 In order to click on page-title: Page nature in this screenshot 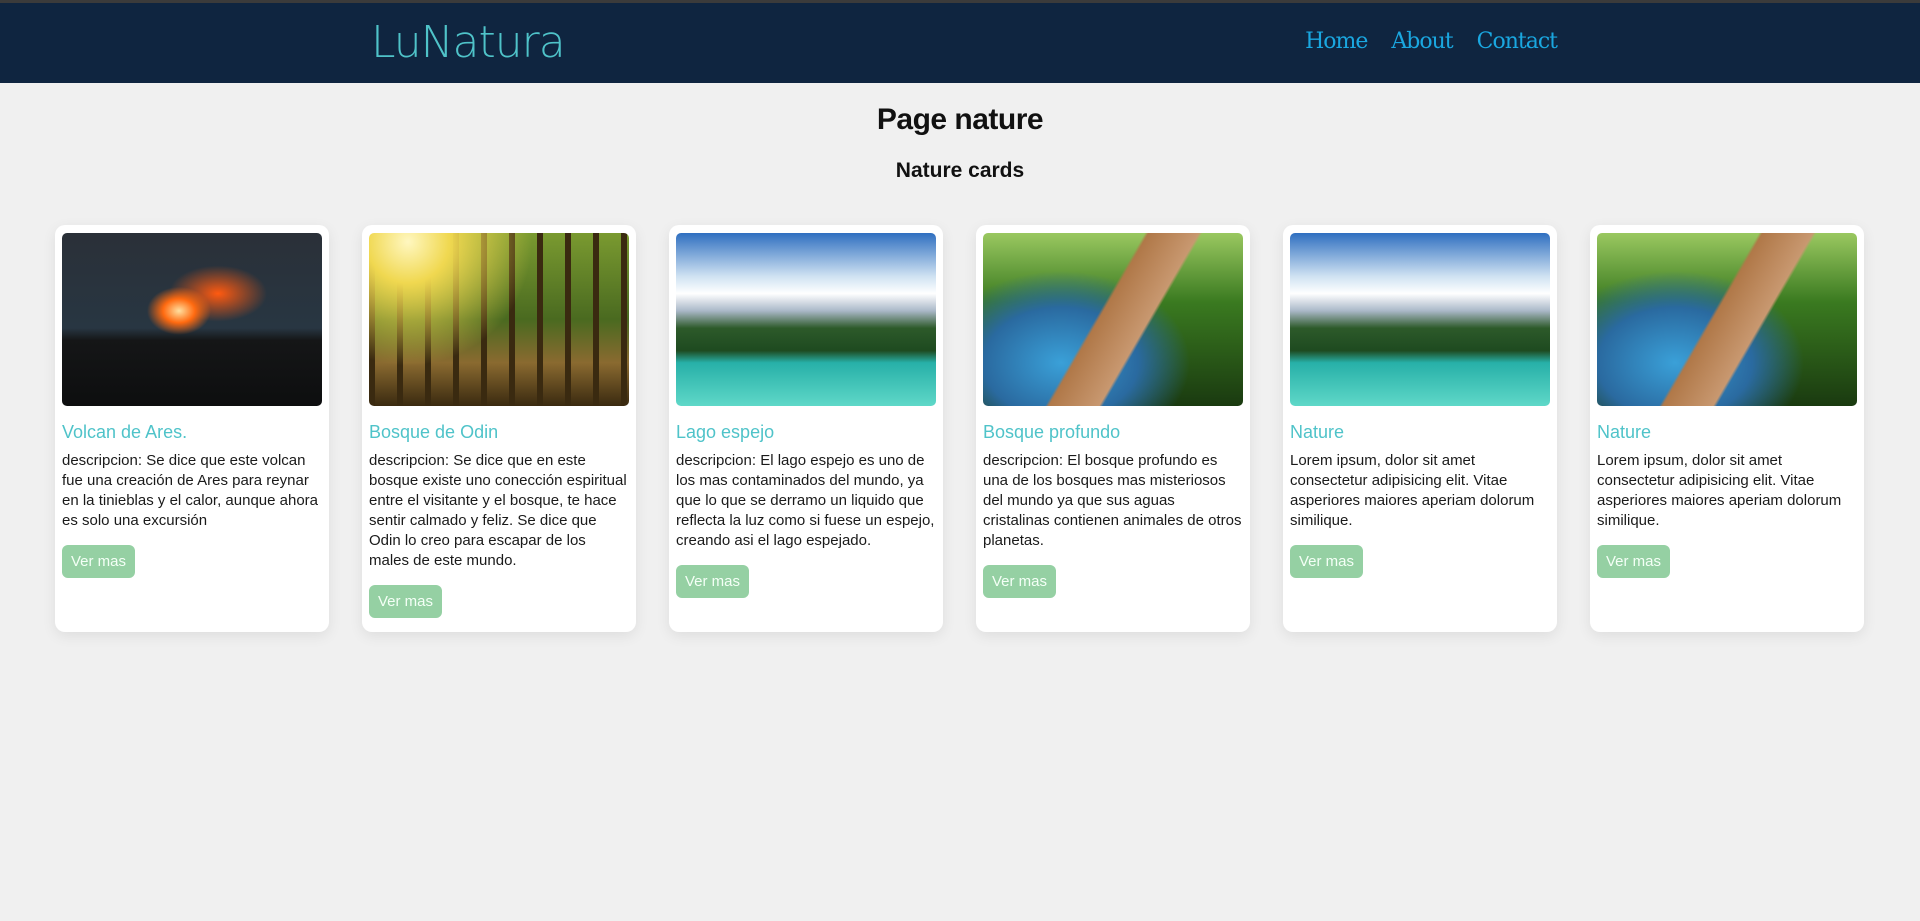, I will do `click(960, 119)`.